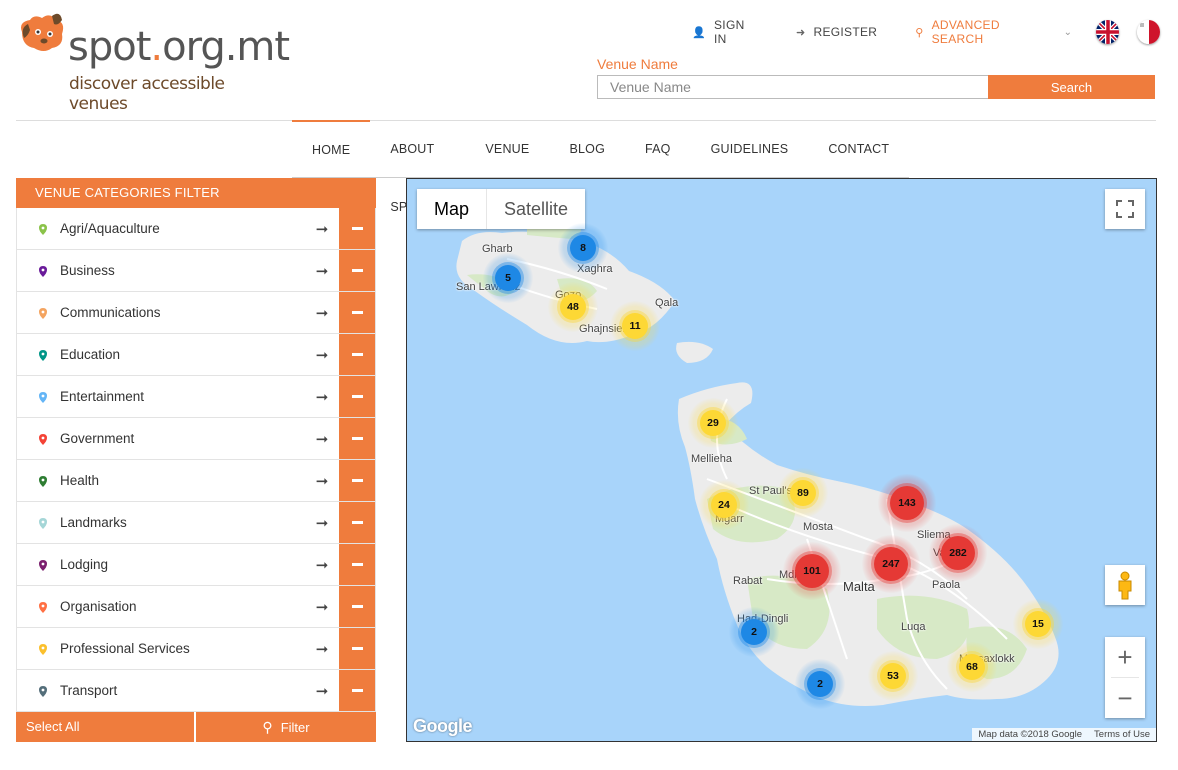 The image size is (1178, 770). What do you see at coordinates (724, 505) in the screenshot?
I see `map-cluster-marker: 24` at bounding box center [724, 505].